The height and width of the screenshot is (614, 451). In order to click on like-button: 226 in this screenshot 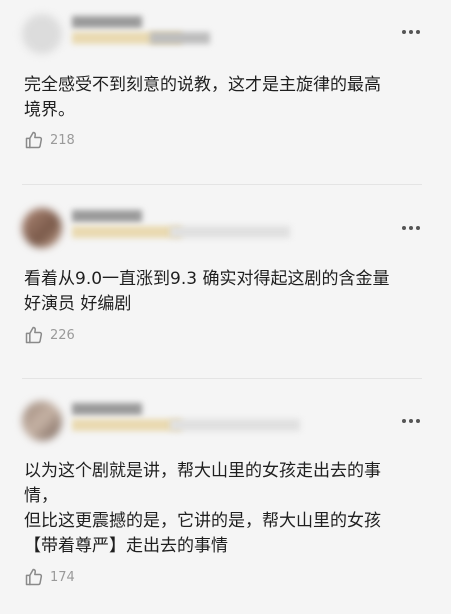, I will do `click(49, 335)`.